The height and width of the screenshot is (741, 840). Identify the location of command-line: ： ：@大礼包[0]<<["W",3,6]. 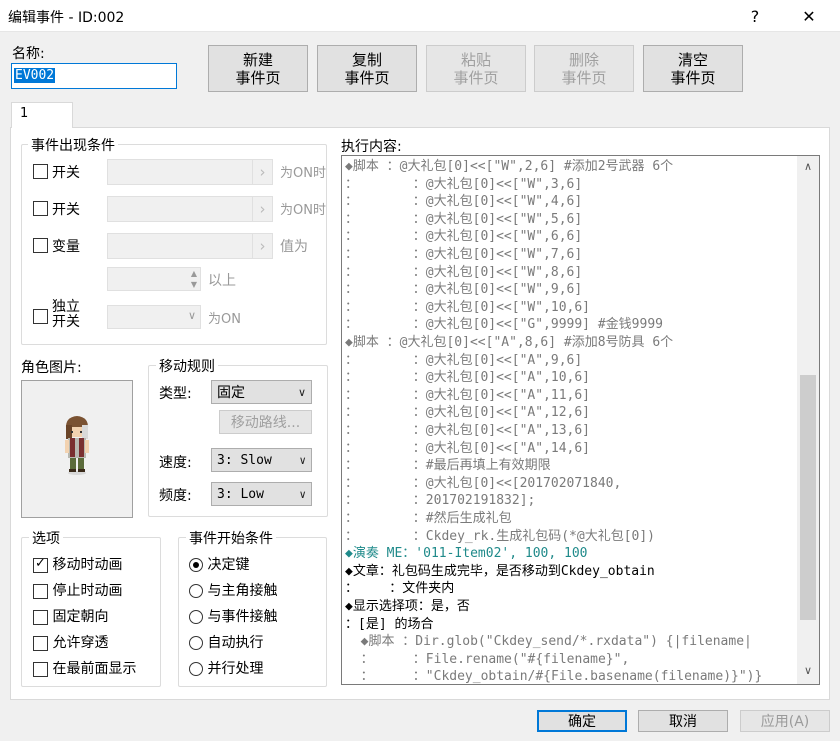
(463, 185).